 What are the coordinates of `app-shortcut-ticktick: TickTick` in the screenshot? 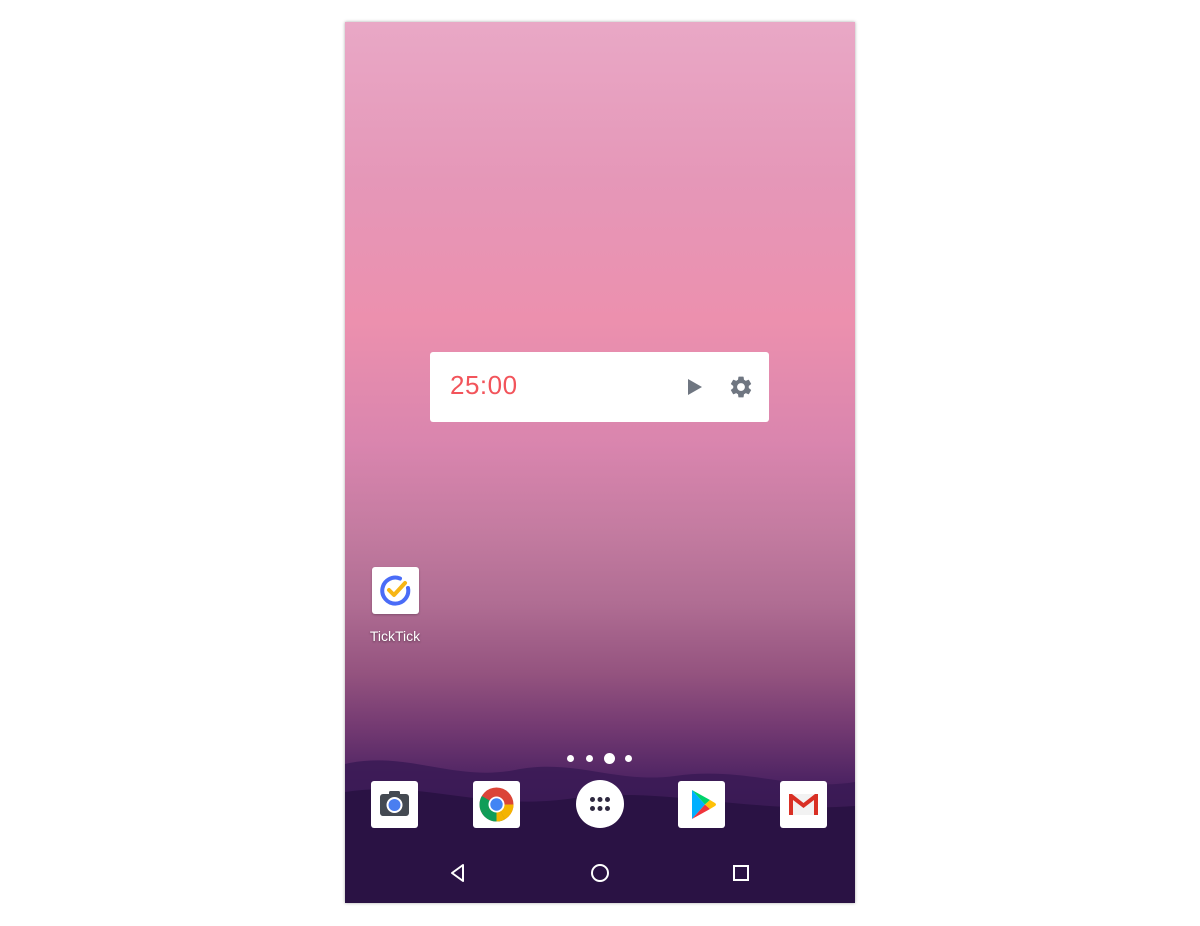 It's located at (395, 605).